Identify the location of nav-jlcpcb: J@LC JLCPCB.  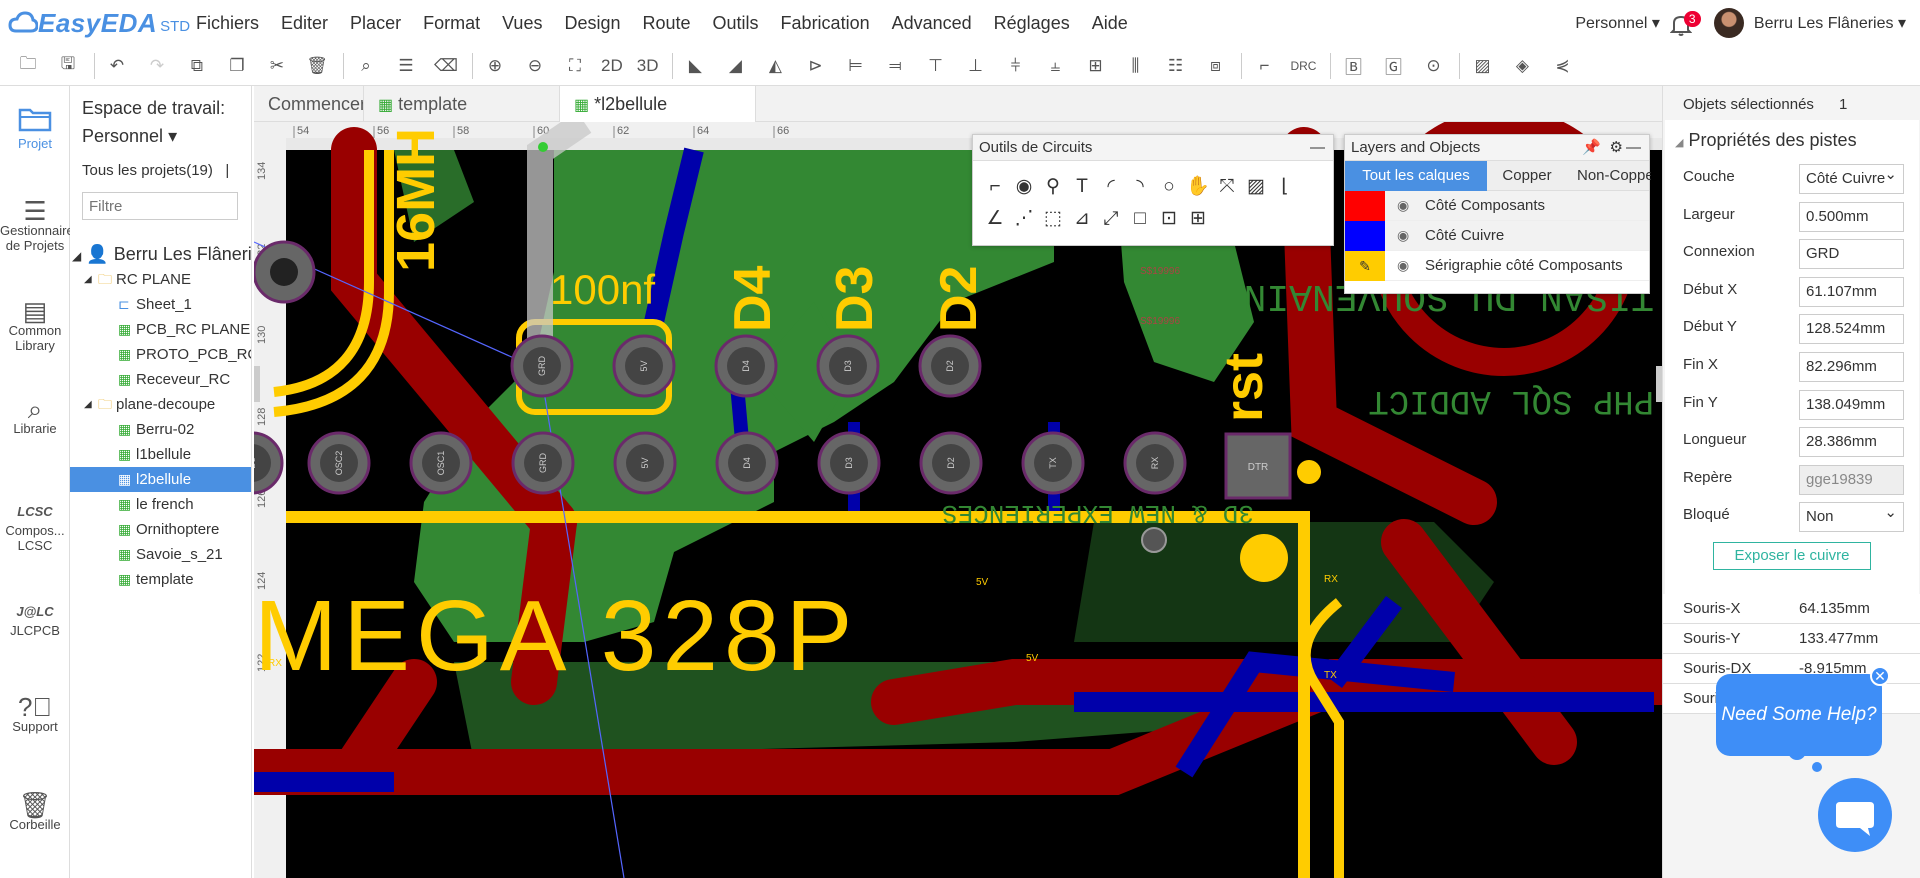
(35, 621).